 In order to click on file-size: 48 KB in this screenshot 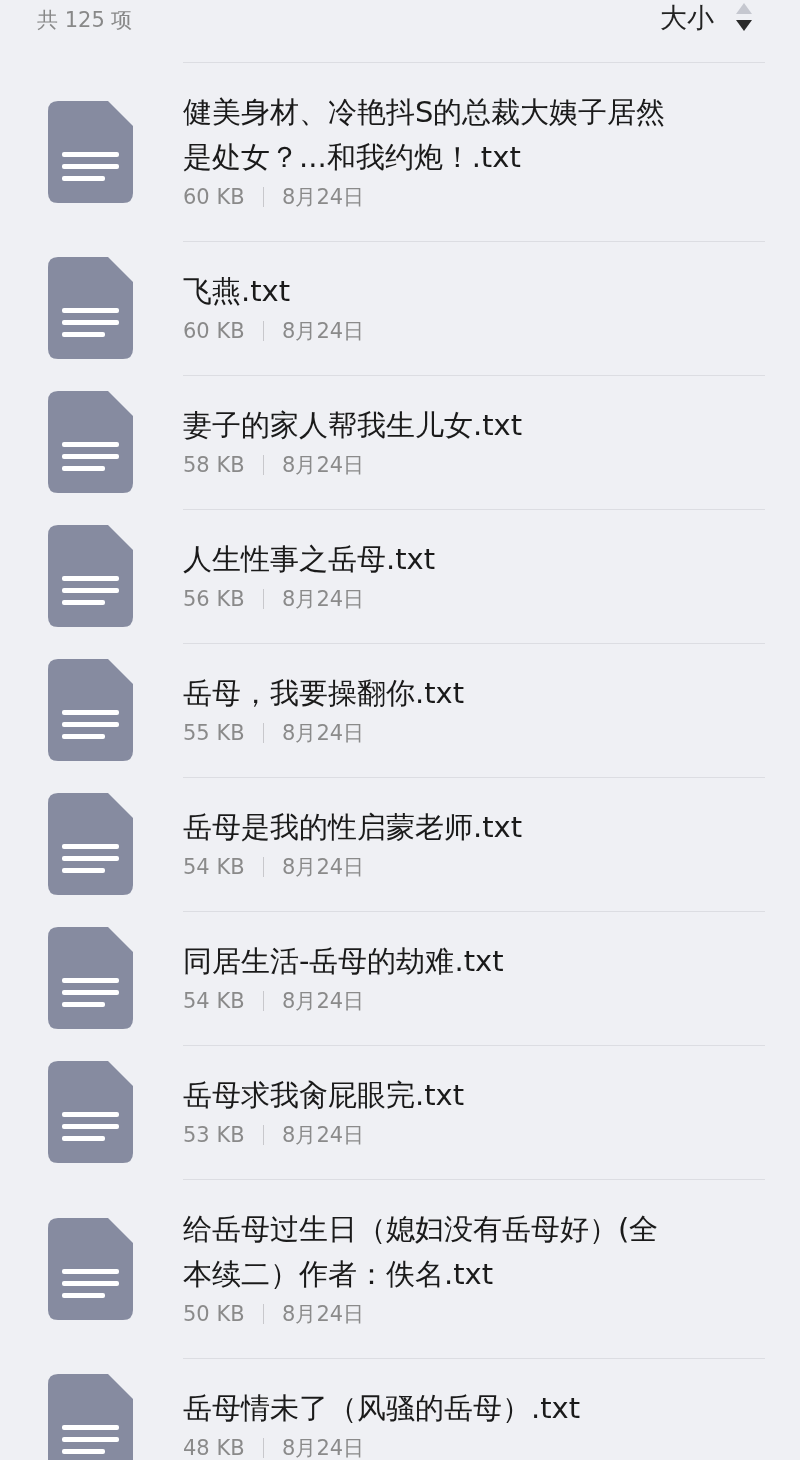, I will do `click(214, 1447)`.